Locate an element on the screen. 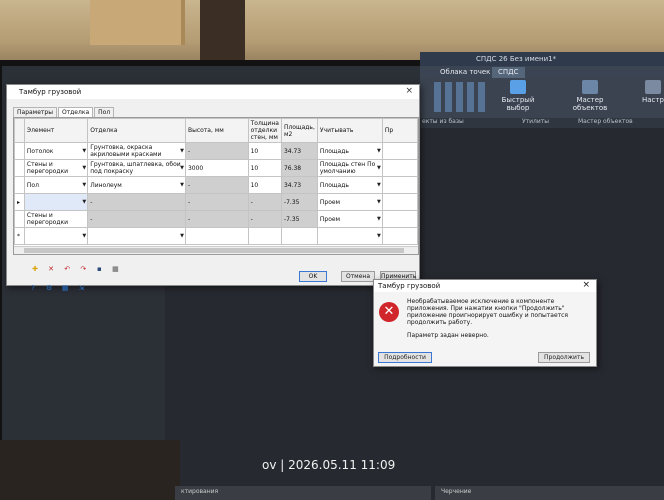 The height and width of the screenshot is (500, 664). table-row: ▸ ▼ - - - -7.35 Проем ▼ is located at coordinates (216, 202).